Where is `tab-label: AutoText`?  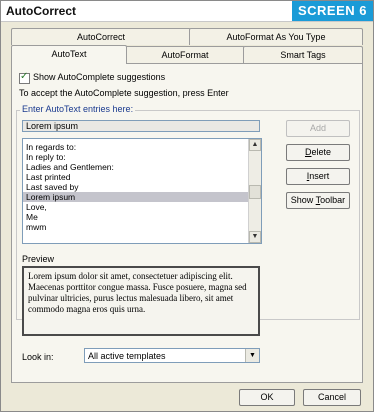
tab-label: AutoText is located at coordinates (69, 54).